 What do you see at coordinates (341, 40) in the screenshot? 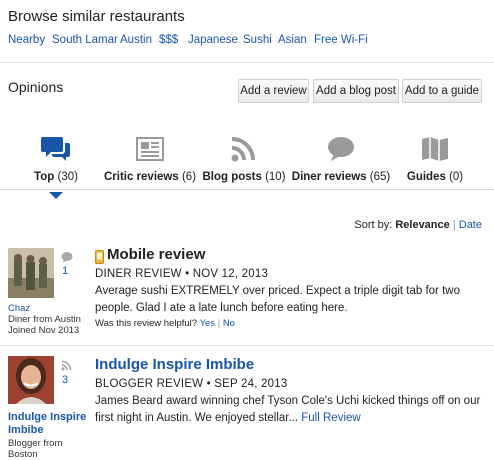
I see `tag-free-wifi: Free Wi-Fi` at bounding box center [341, 40].